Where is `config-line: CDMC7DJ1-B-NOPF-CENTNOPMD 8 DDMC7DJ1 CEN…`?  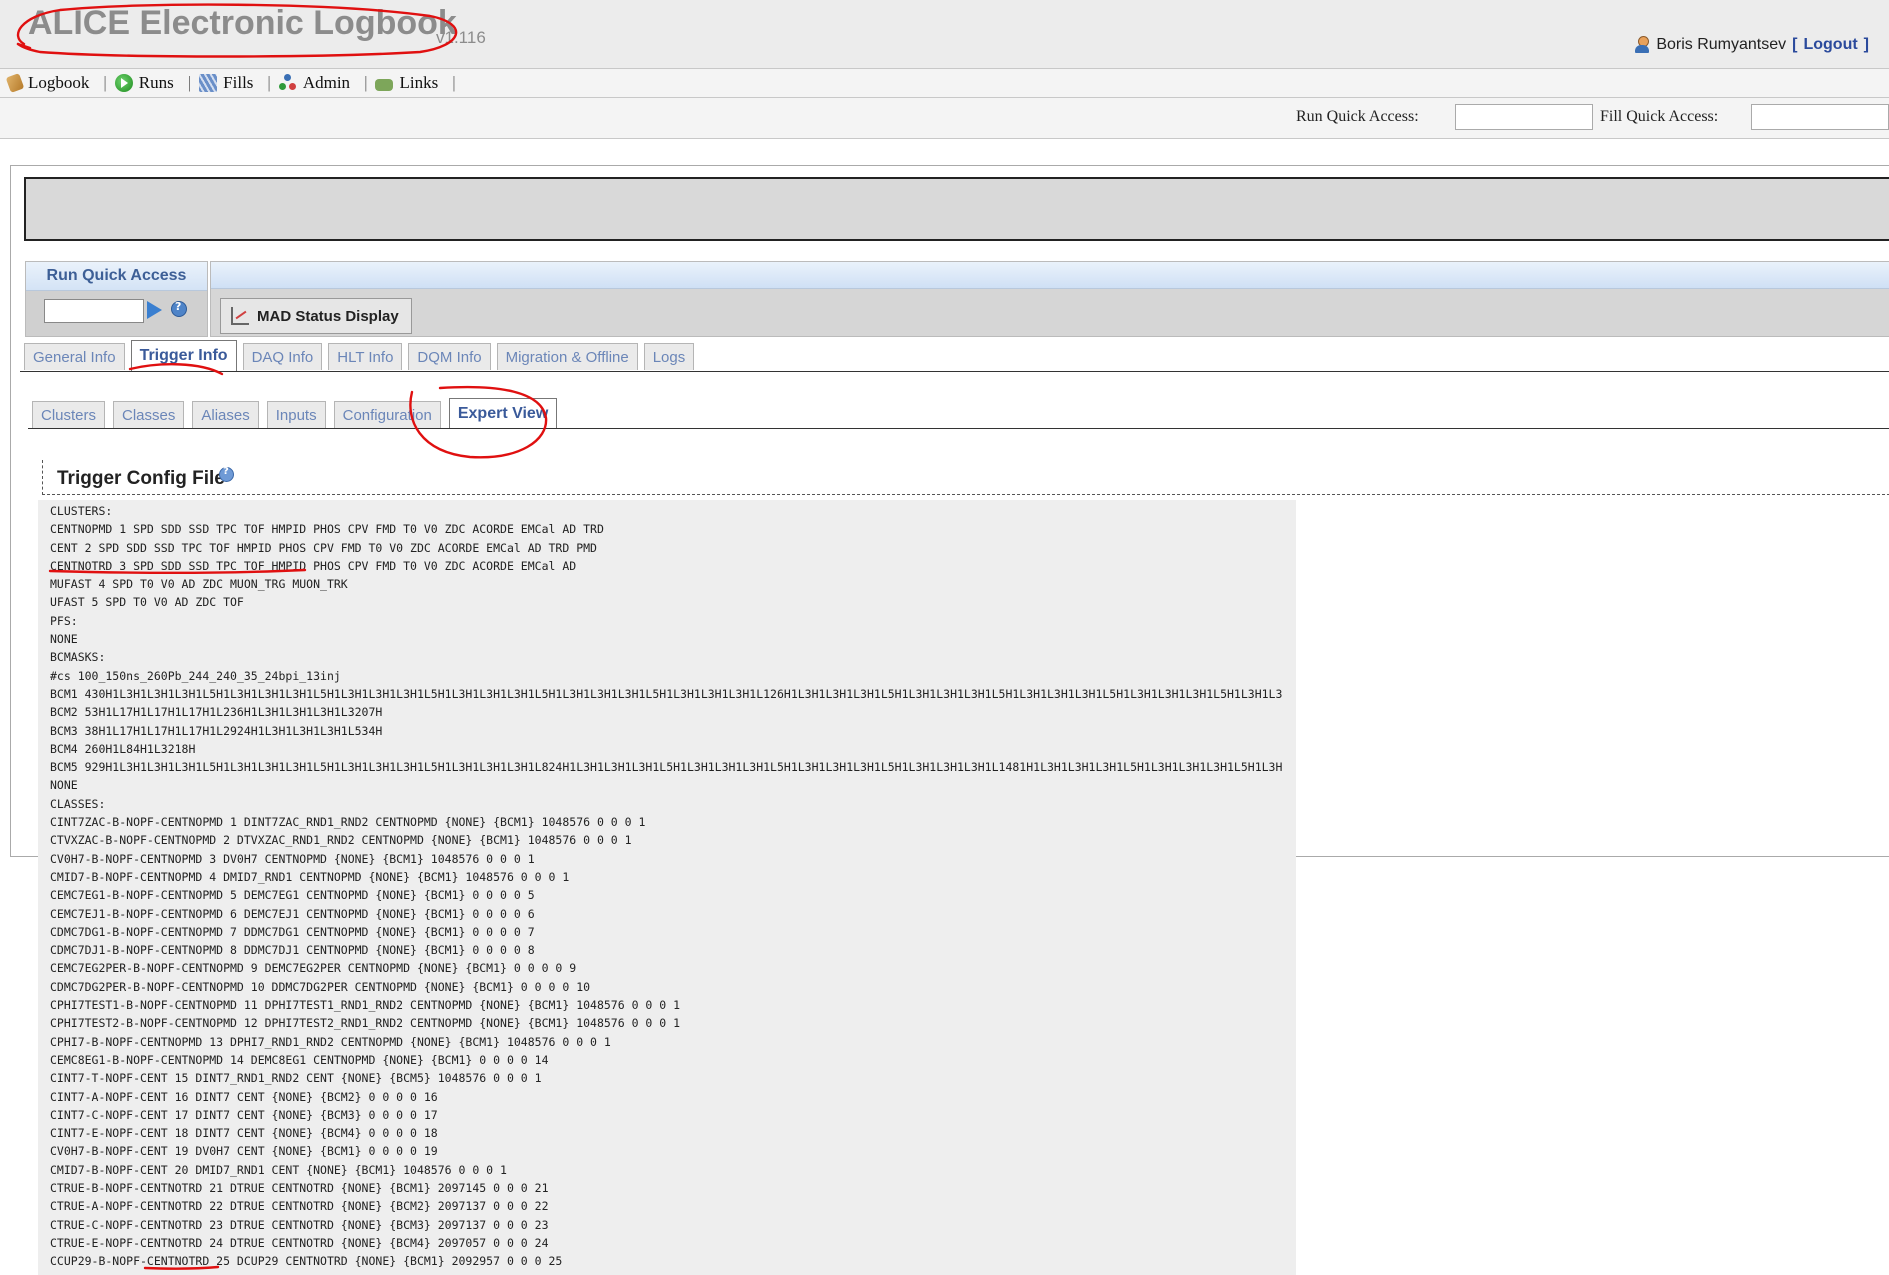
config-line: CDMC7DJ1-B-NOPF-CENTNOPMD 8 DDMC7DJ1 CEN… is located at coordinates (292, 950).